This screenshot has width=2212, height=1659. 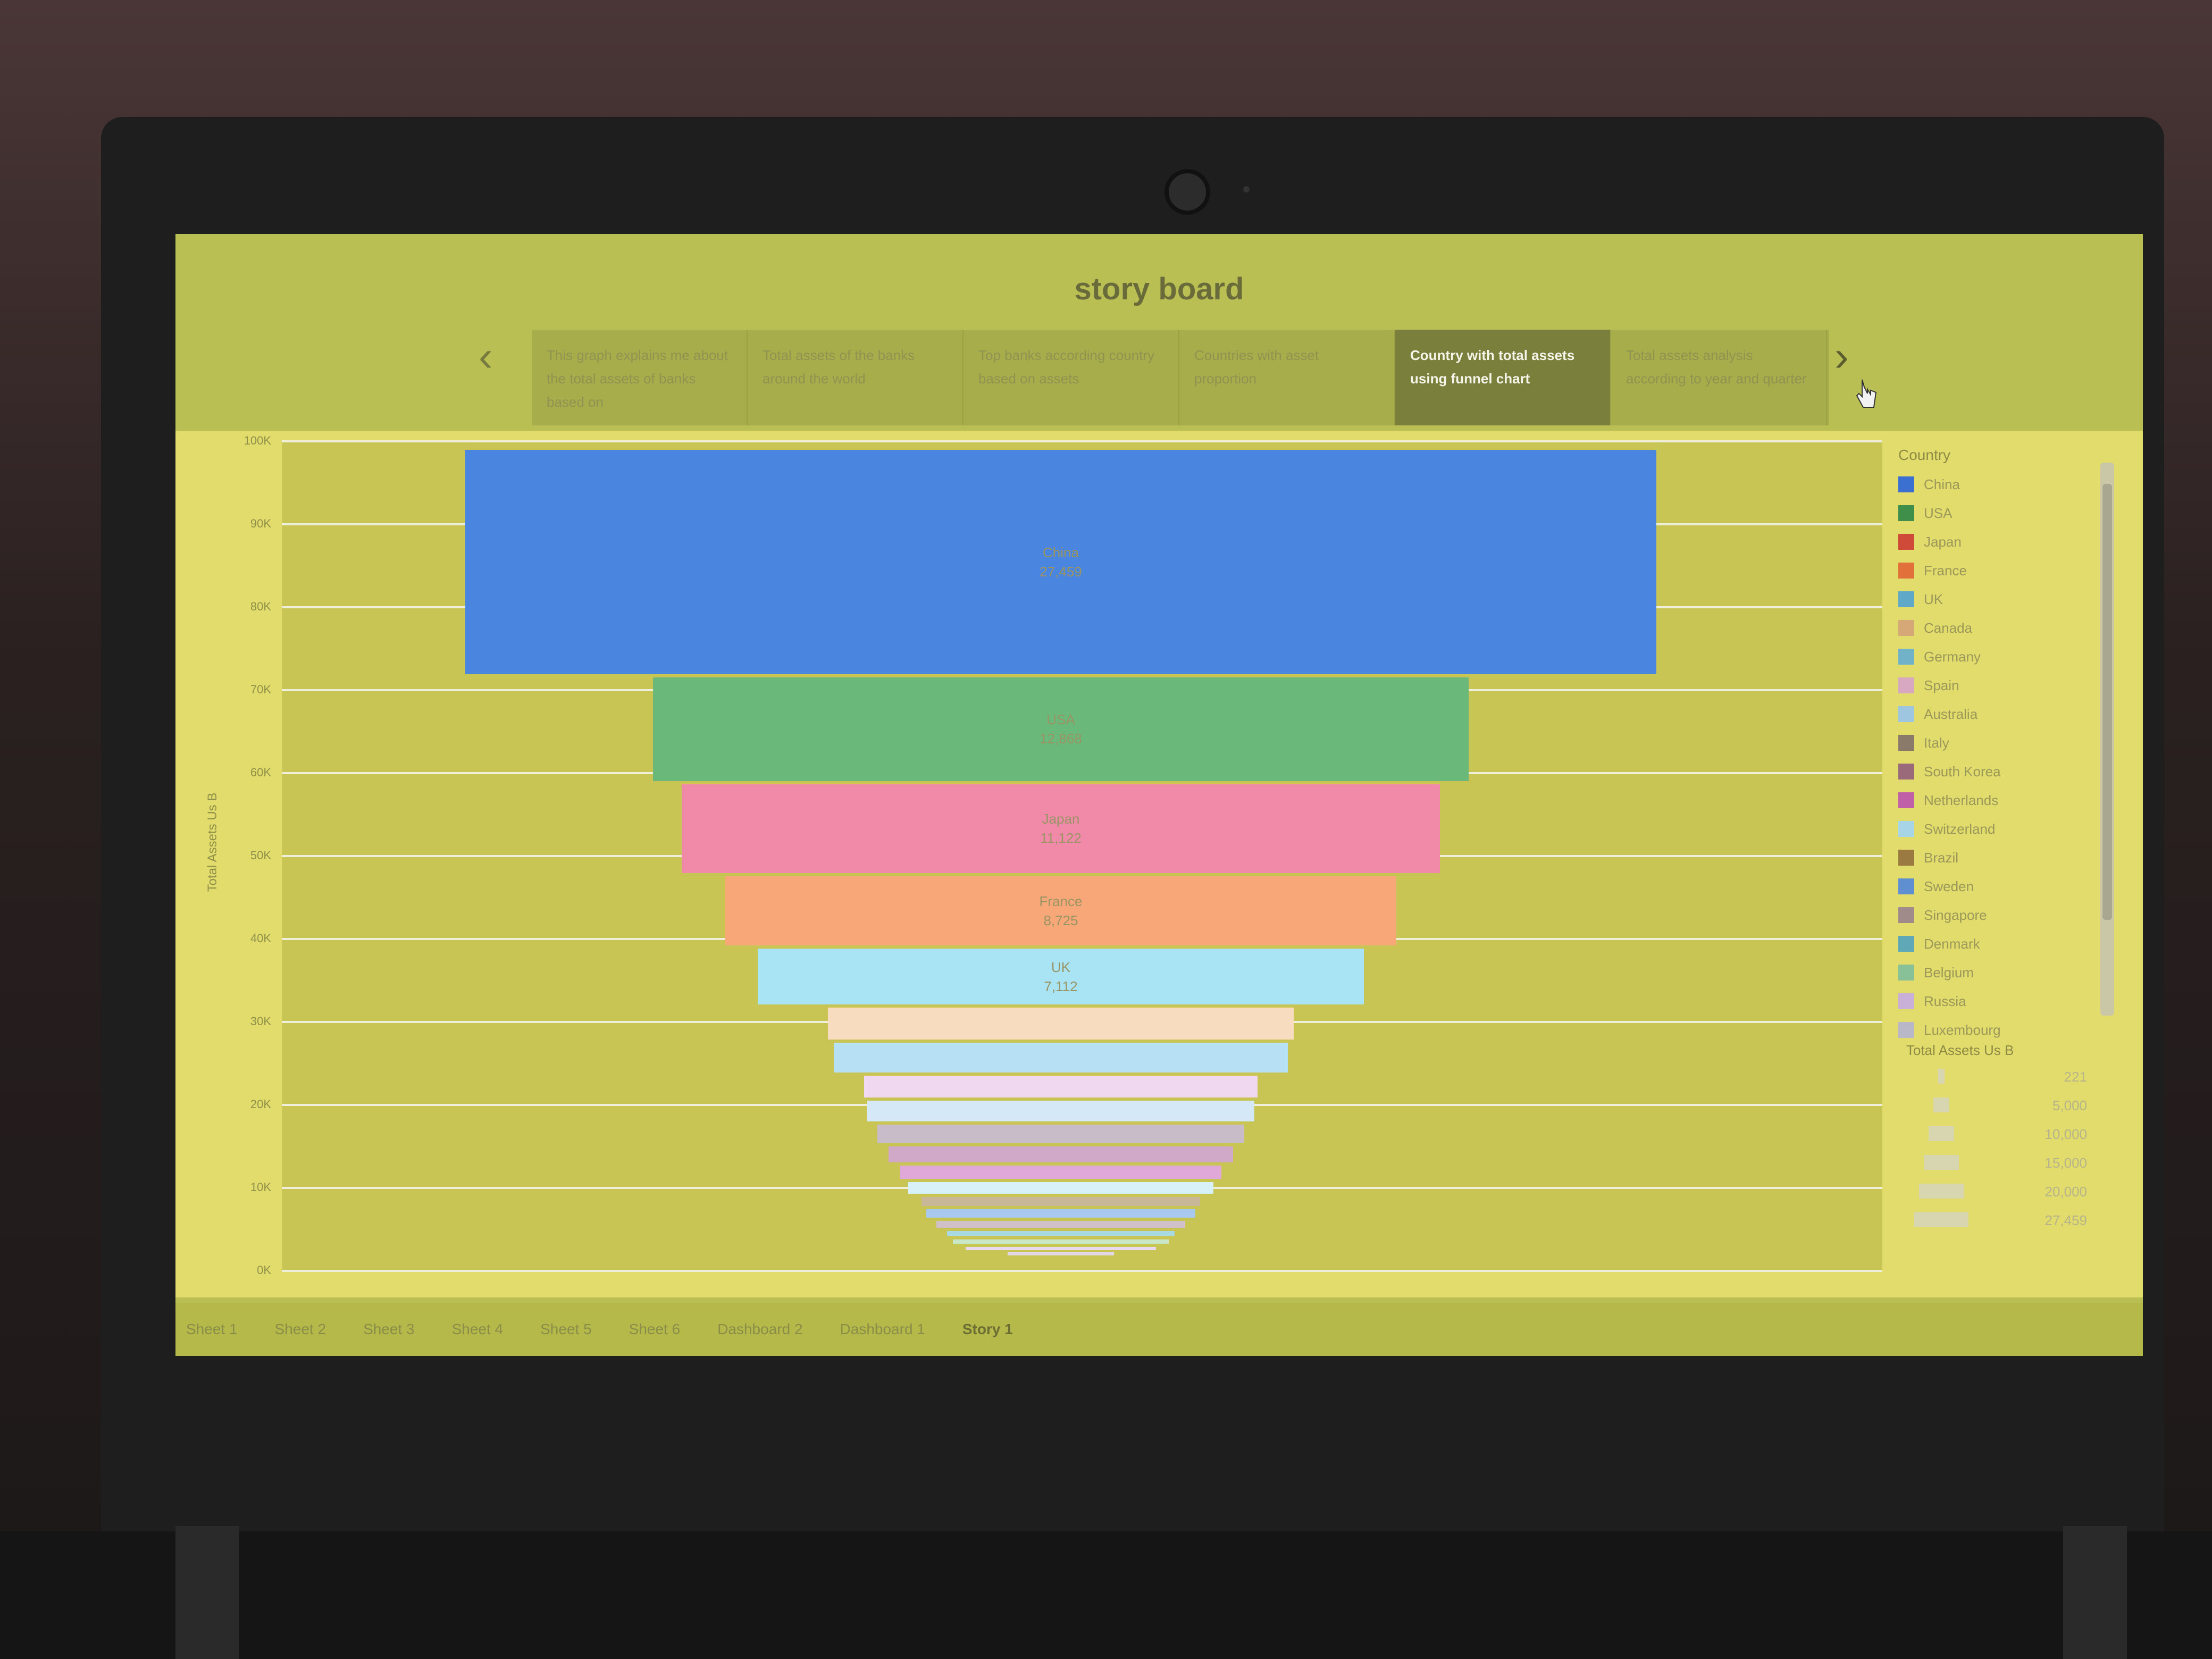 What do you see at coordinates (2010, 685) in the screenshot?
I see `legend-item: Spain` at bounding box center [2010, 685].